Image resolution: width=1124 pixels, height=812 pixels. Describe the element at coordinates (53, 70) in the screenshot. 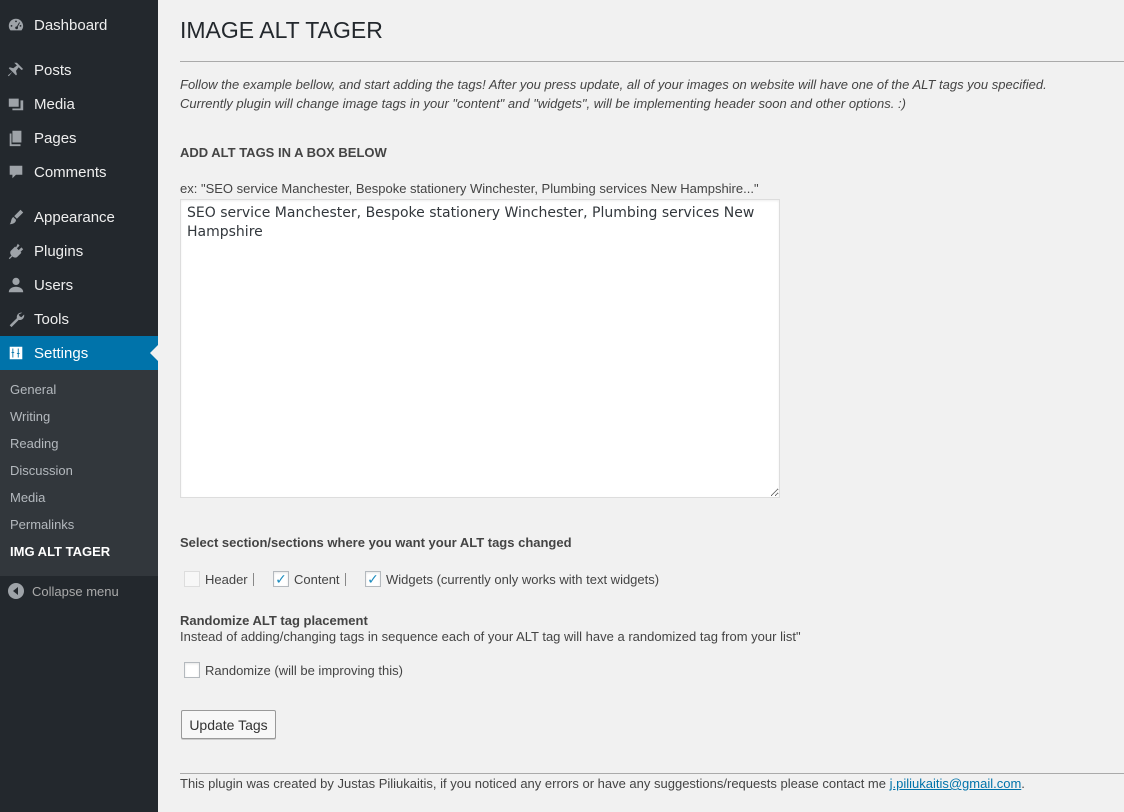

I see `menu-label: Posts` at that location.